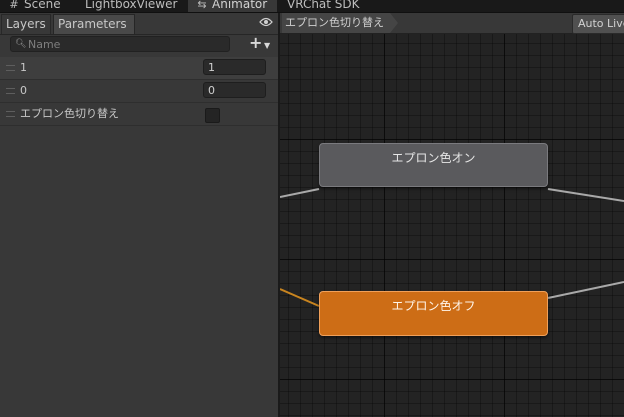 The height and width of the screenshot is (417, 624). Describe the element at coordinates (94, 24) in the screenshot. I see `tab-parameters: Parameters` at that location.